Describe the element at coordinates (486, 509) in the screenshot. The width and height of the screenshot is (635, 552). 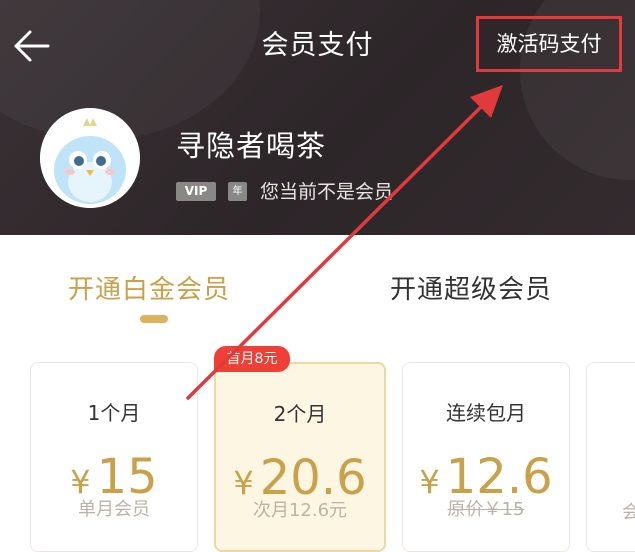
I see `plan-original-price: 原价￥15` at that location.